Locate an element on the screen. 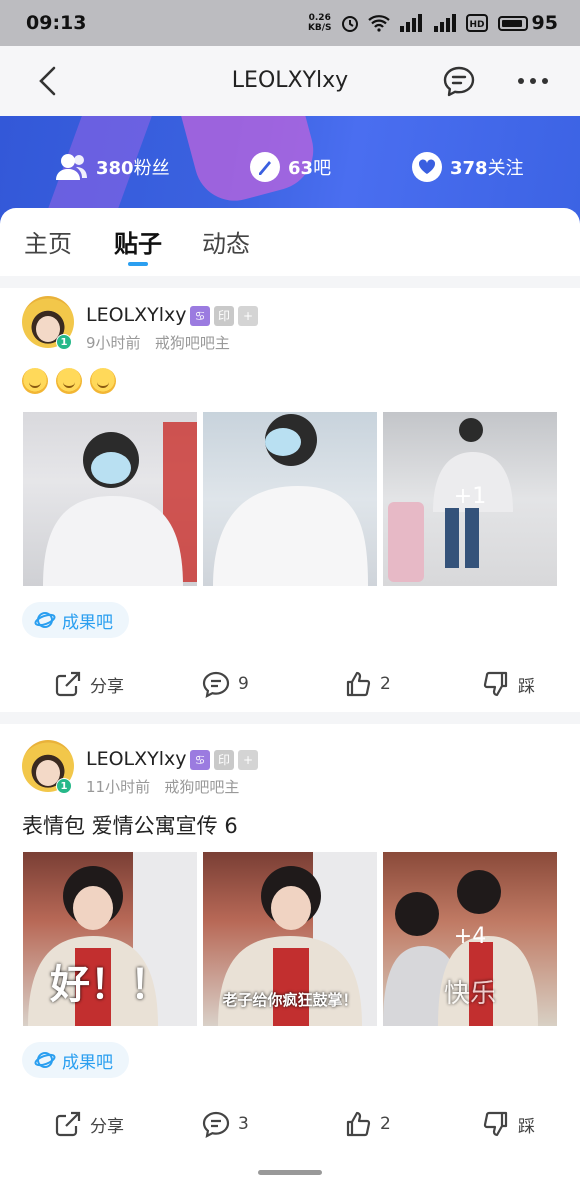 This screenshot has width=580, height=1199. stat-value: 380 is located at coordinates (115, 168).